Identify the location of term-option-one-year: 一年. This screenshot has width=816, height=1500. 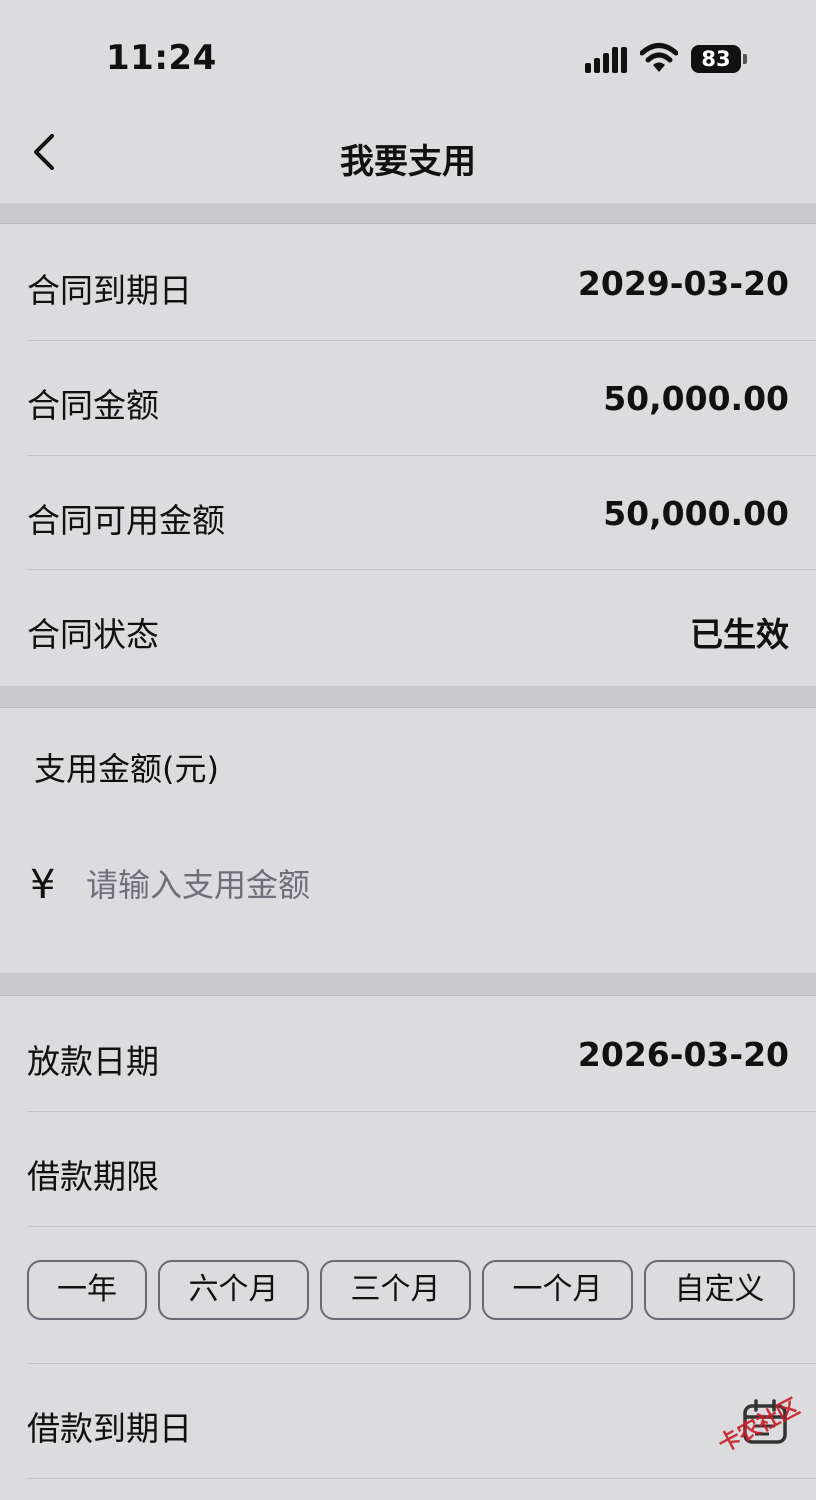
(87, 1290).